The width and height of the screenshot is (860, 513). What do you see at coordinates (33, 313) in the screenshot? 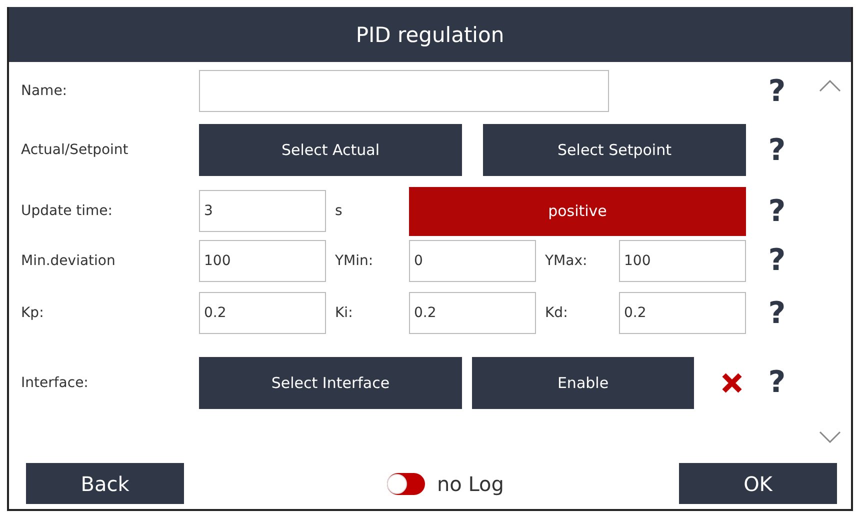
I see `field-label: Kp:` at bounding box center [33, 313].